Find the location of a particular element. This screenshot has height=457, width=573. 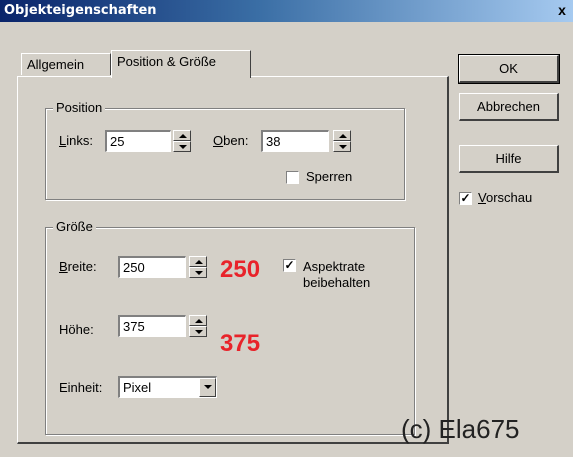

hoehe-spin-down is located at coordinates (198, 331).